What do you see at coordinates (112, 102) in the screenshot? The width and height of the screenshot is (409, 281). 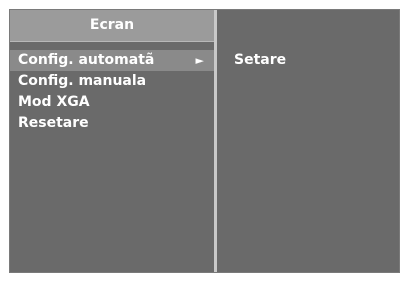 I see `menu-item-mod-xga: Mod XGA` at bounding box center [112, 102].